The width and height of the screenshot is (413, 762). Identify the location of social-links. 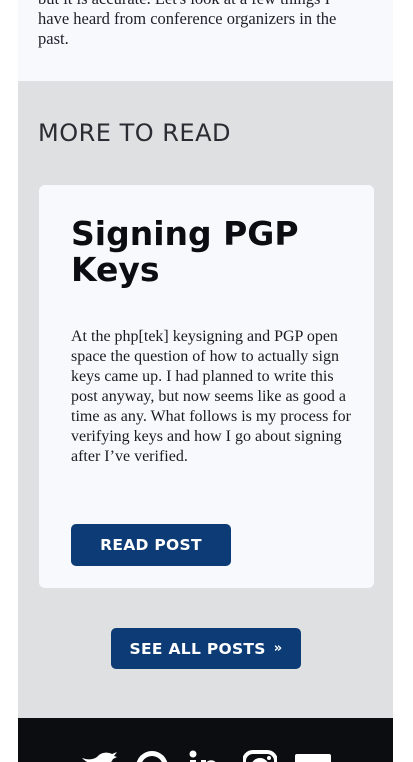
(205, 756).